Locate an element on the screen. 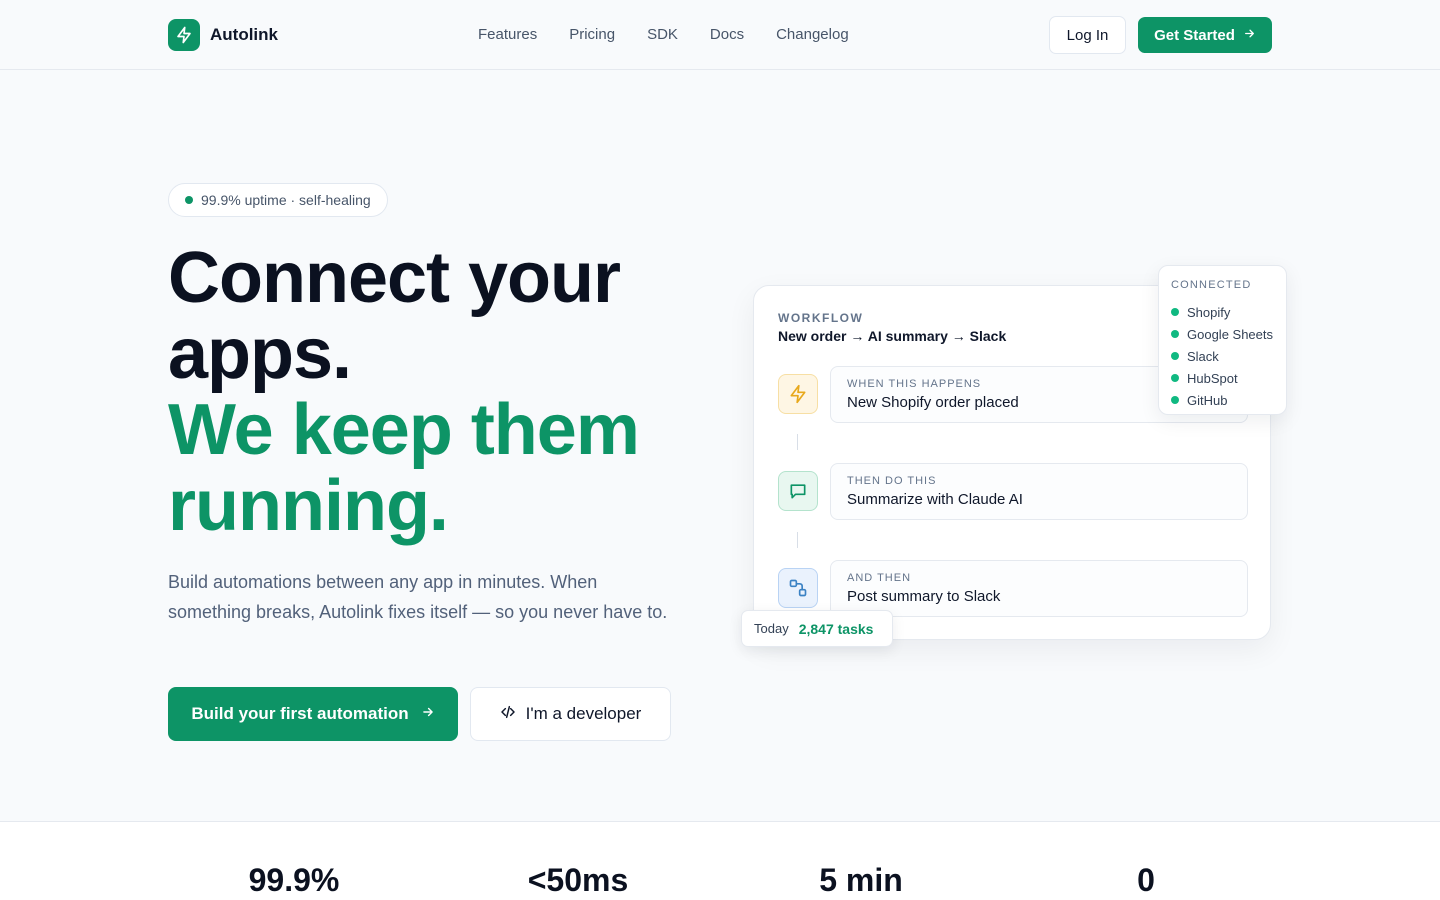  stat-latency: <50ms is located at coordinates (578, 880).